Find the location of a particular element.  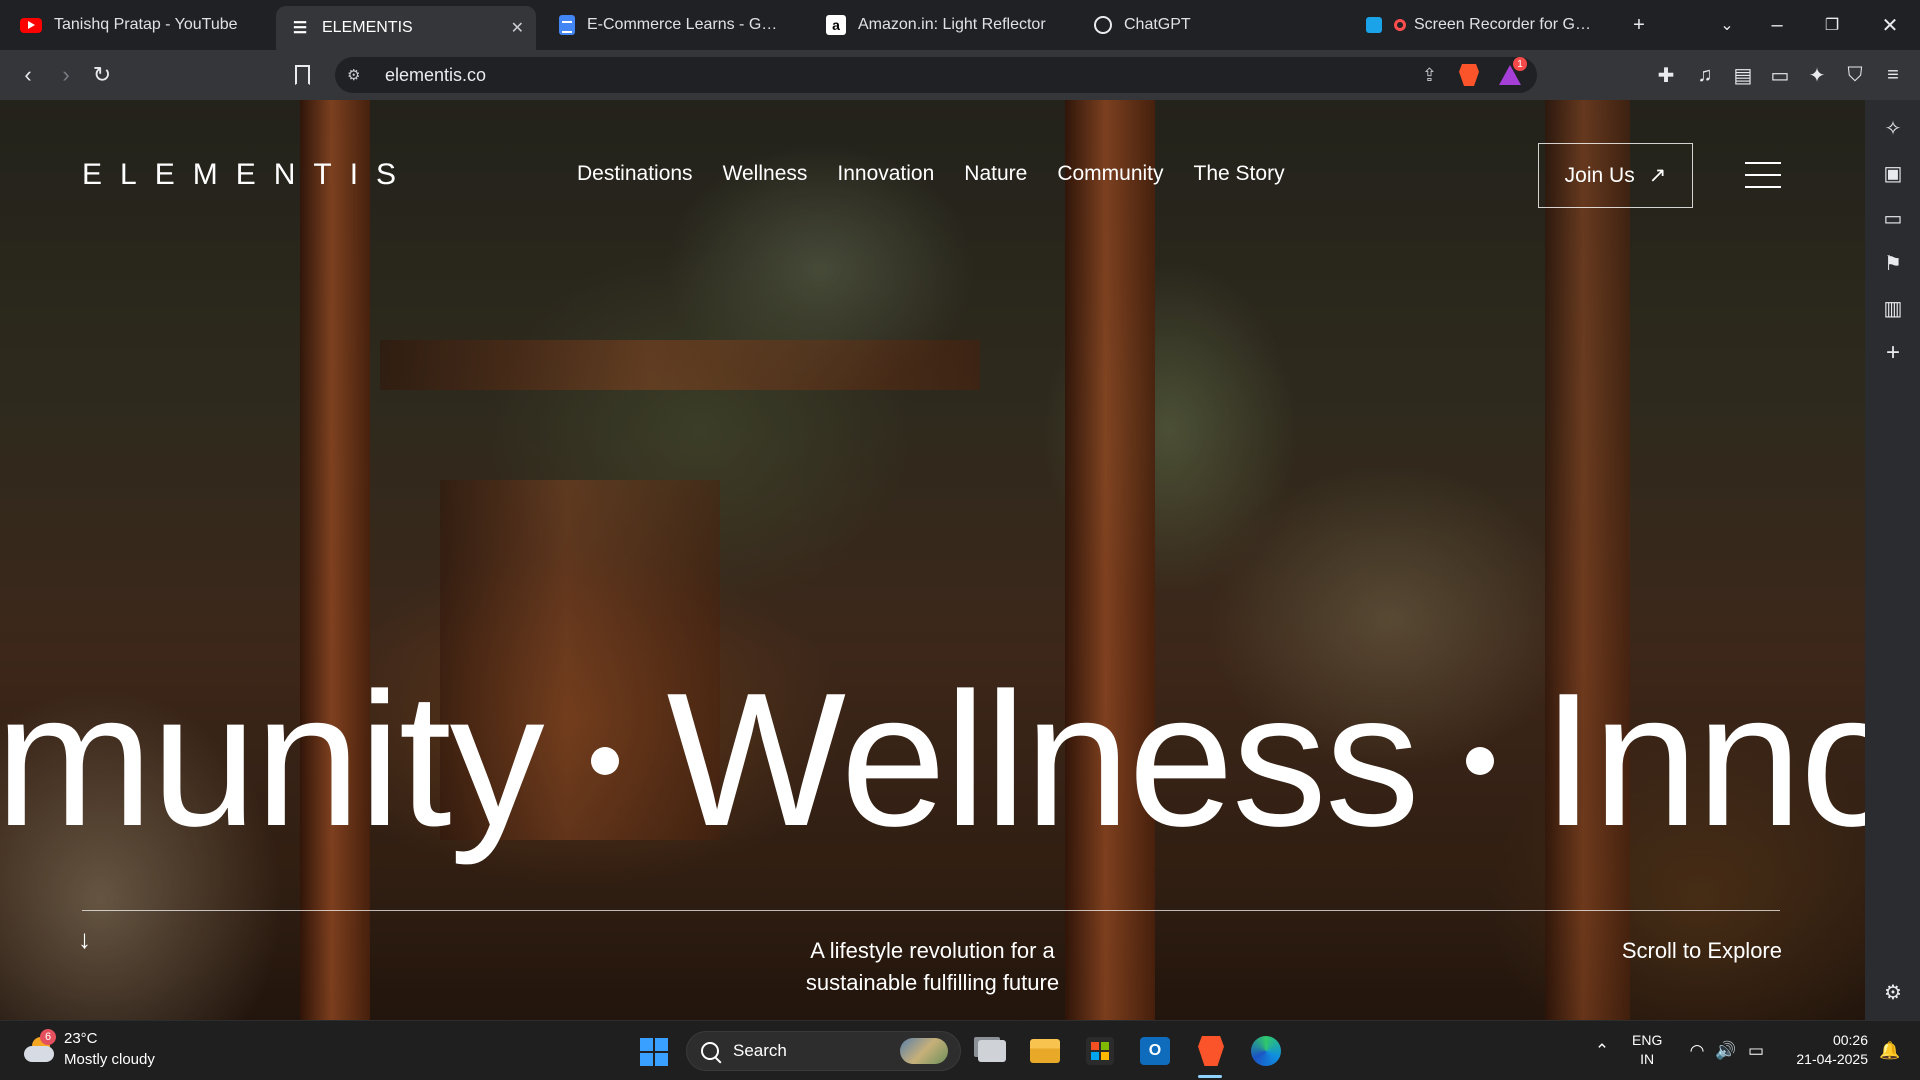

tab-title: Screen Recorder for Google is located at coordinates (1503, 24).